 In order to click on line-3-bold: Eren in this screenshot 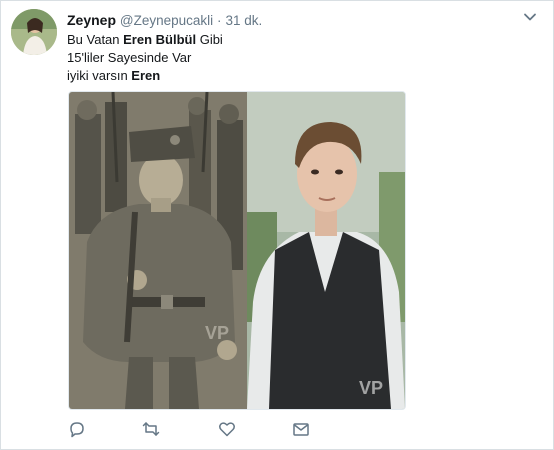, I will do `click(146, 75)`.